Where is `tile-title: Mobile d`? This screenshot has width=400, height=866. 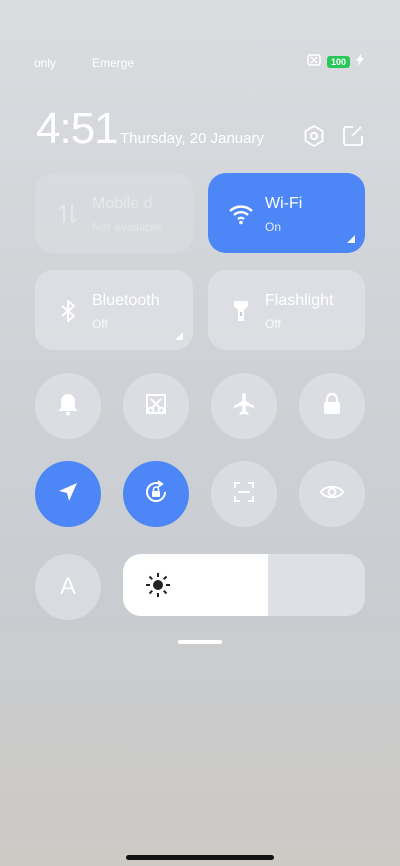
tile-title: Mobile d is located at coordinates (122, 203).